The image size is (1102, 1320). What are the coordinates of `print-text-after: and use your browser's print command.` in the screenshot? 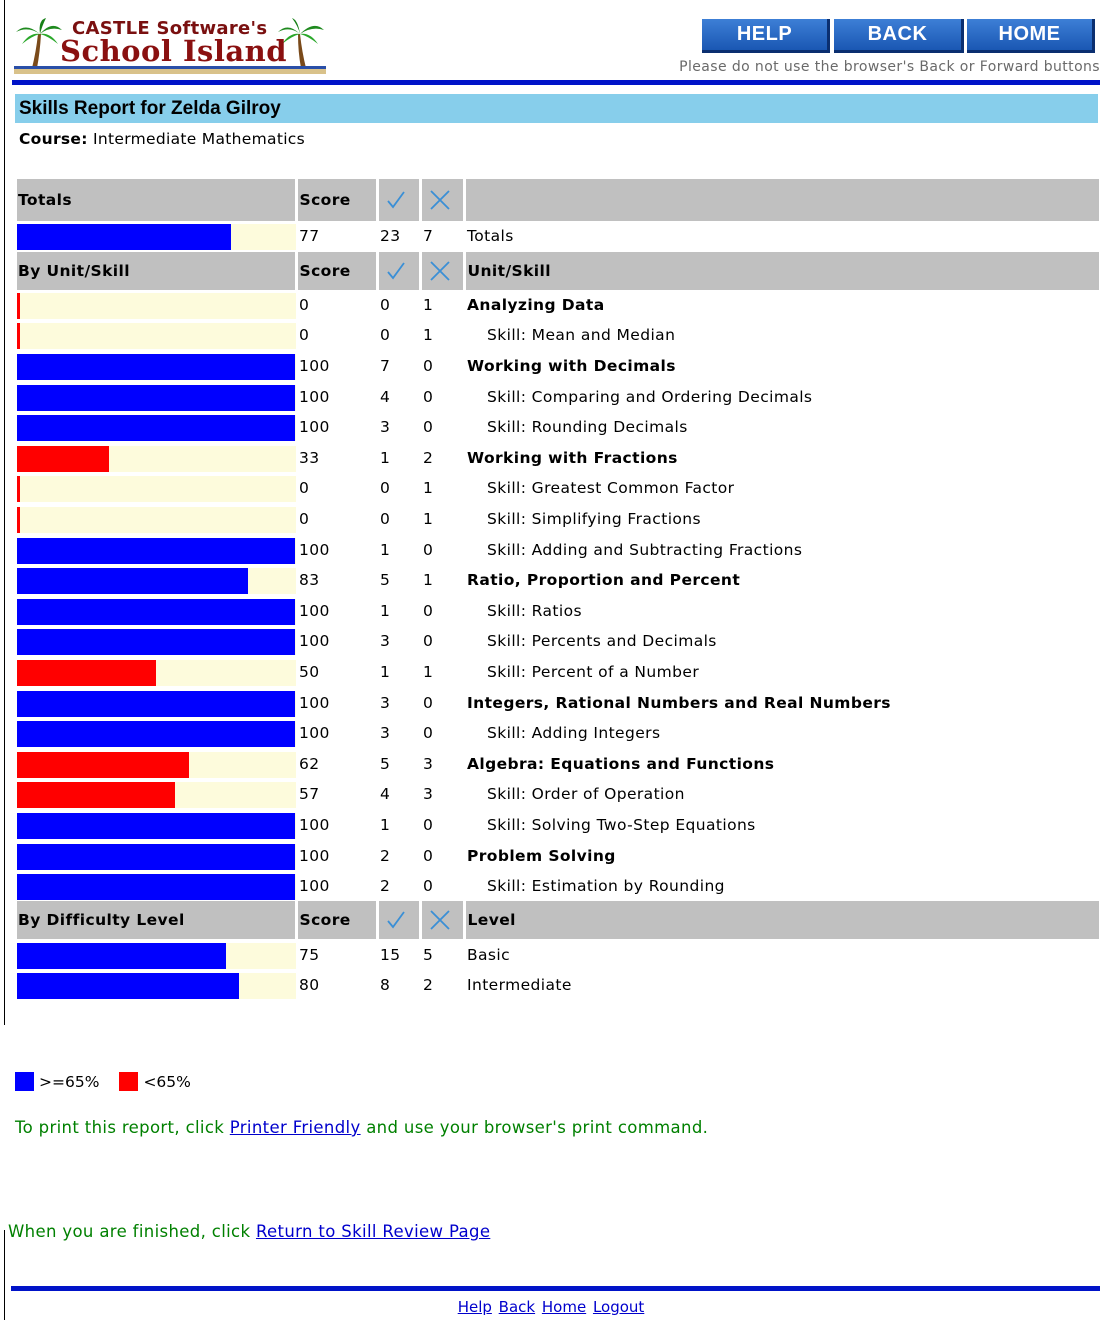 It's located at (534, 1127).